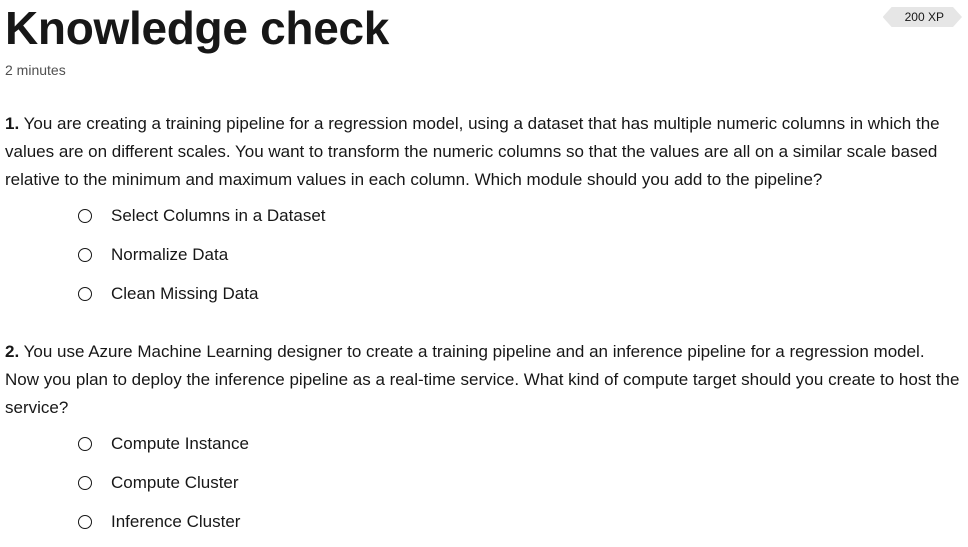  Describe the element at coordinates (175, 521) in the screenshot. I see `answer-option-label: Inference Cluster` at that location.